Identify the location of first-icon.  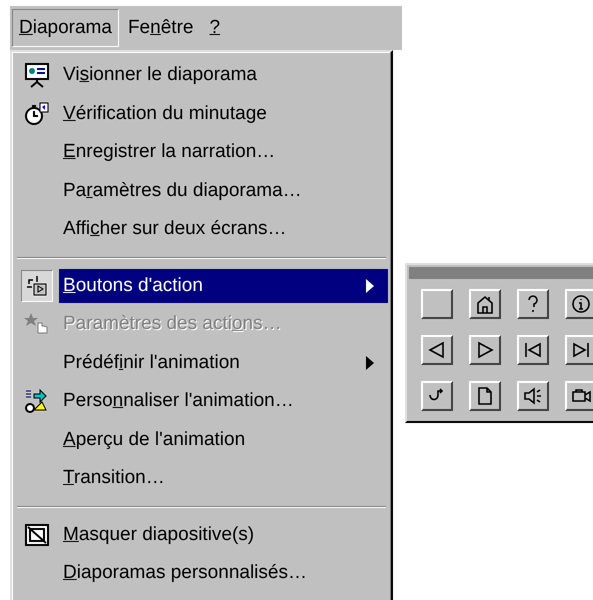
(533, 349).